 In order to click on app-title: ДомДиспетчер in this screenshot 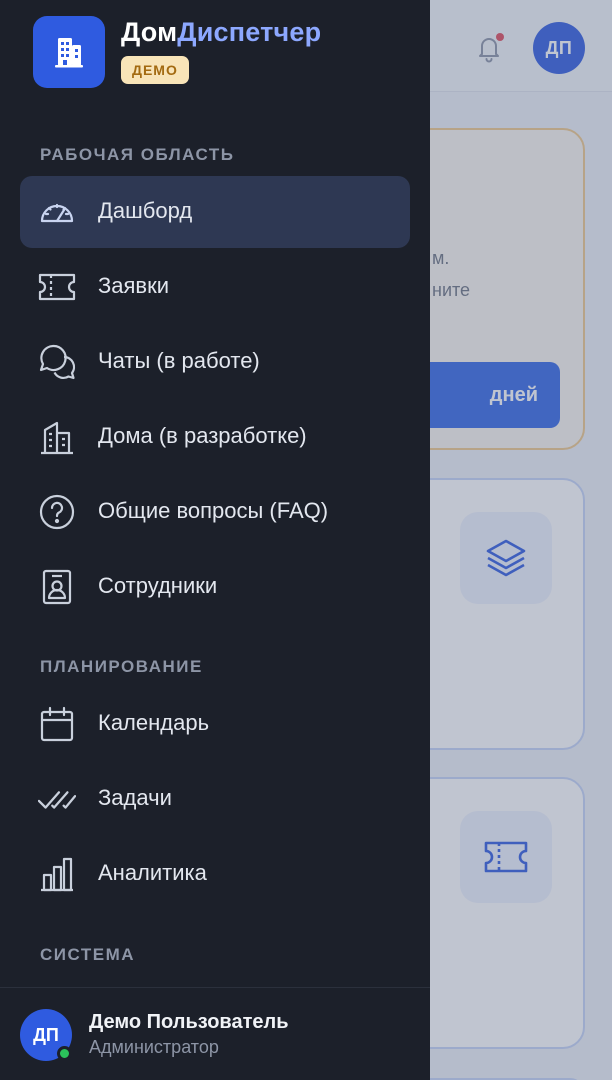, I will do `click(221, 32)`.